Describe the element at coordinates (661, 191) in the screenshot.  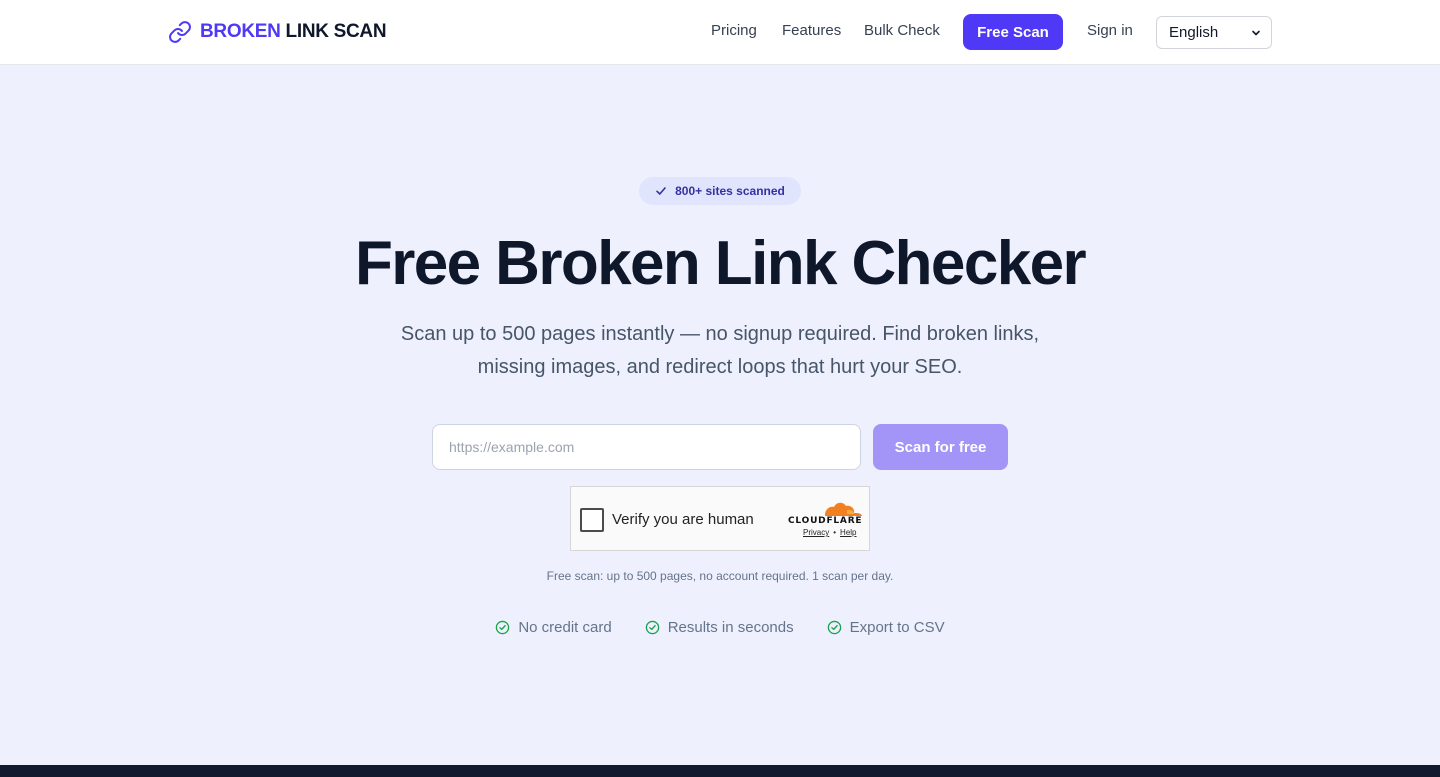
I see `check-icon` at that location.